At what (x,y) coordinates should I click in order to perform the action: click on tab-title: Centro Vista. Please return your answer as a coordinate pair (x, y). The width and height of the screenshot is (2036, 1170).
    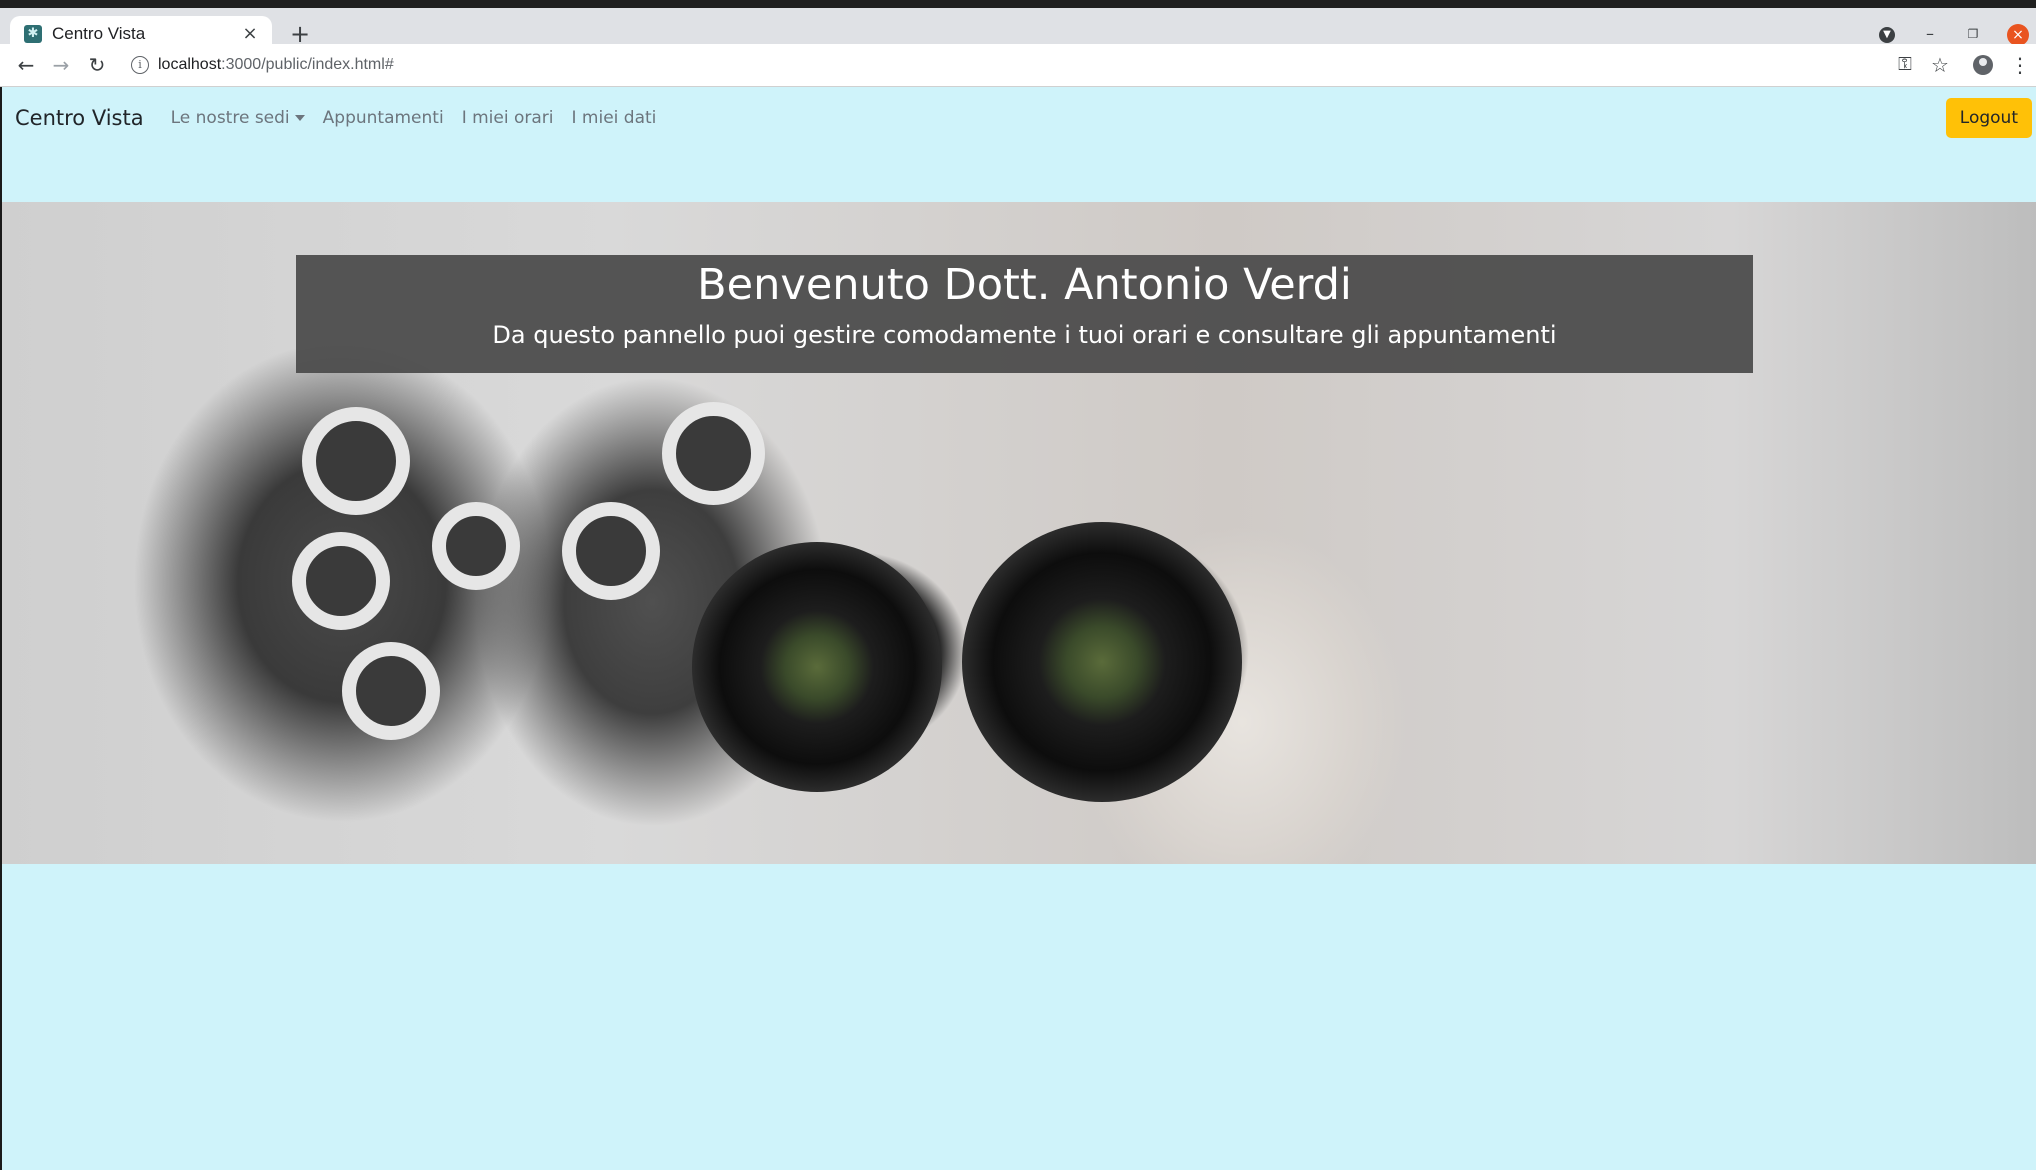
    Looking at the image, I should click on (99, 33).